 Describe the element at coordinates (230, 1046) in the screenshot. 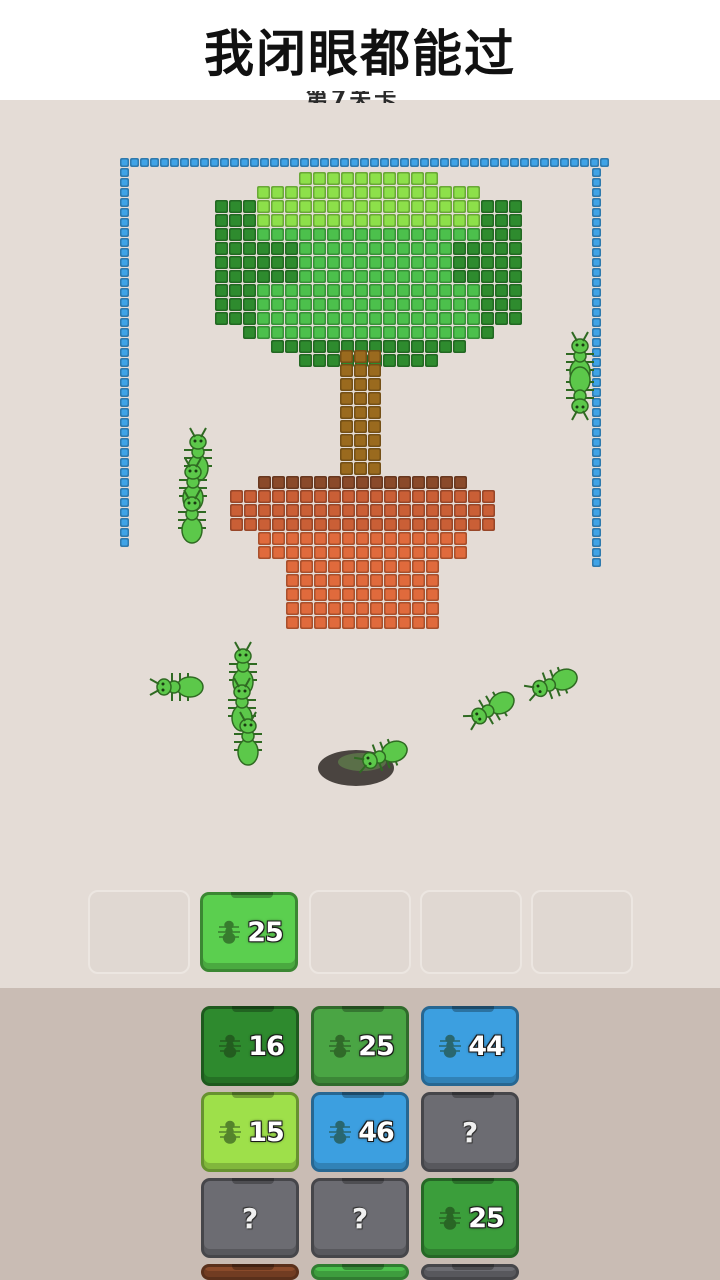

I see `ant-icon` at that location.